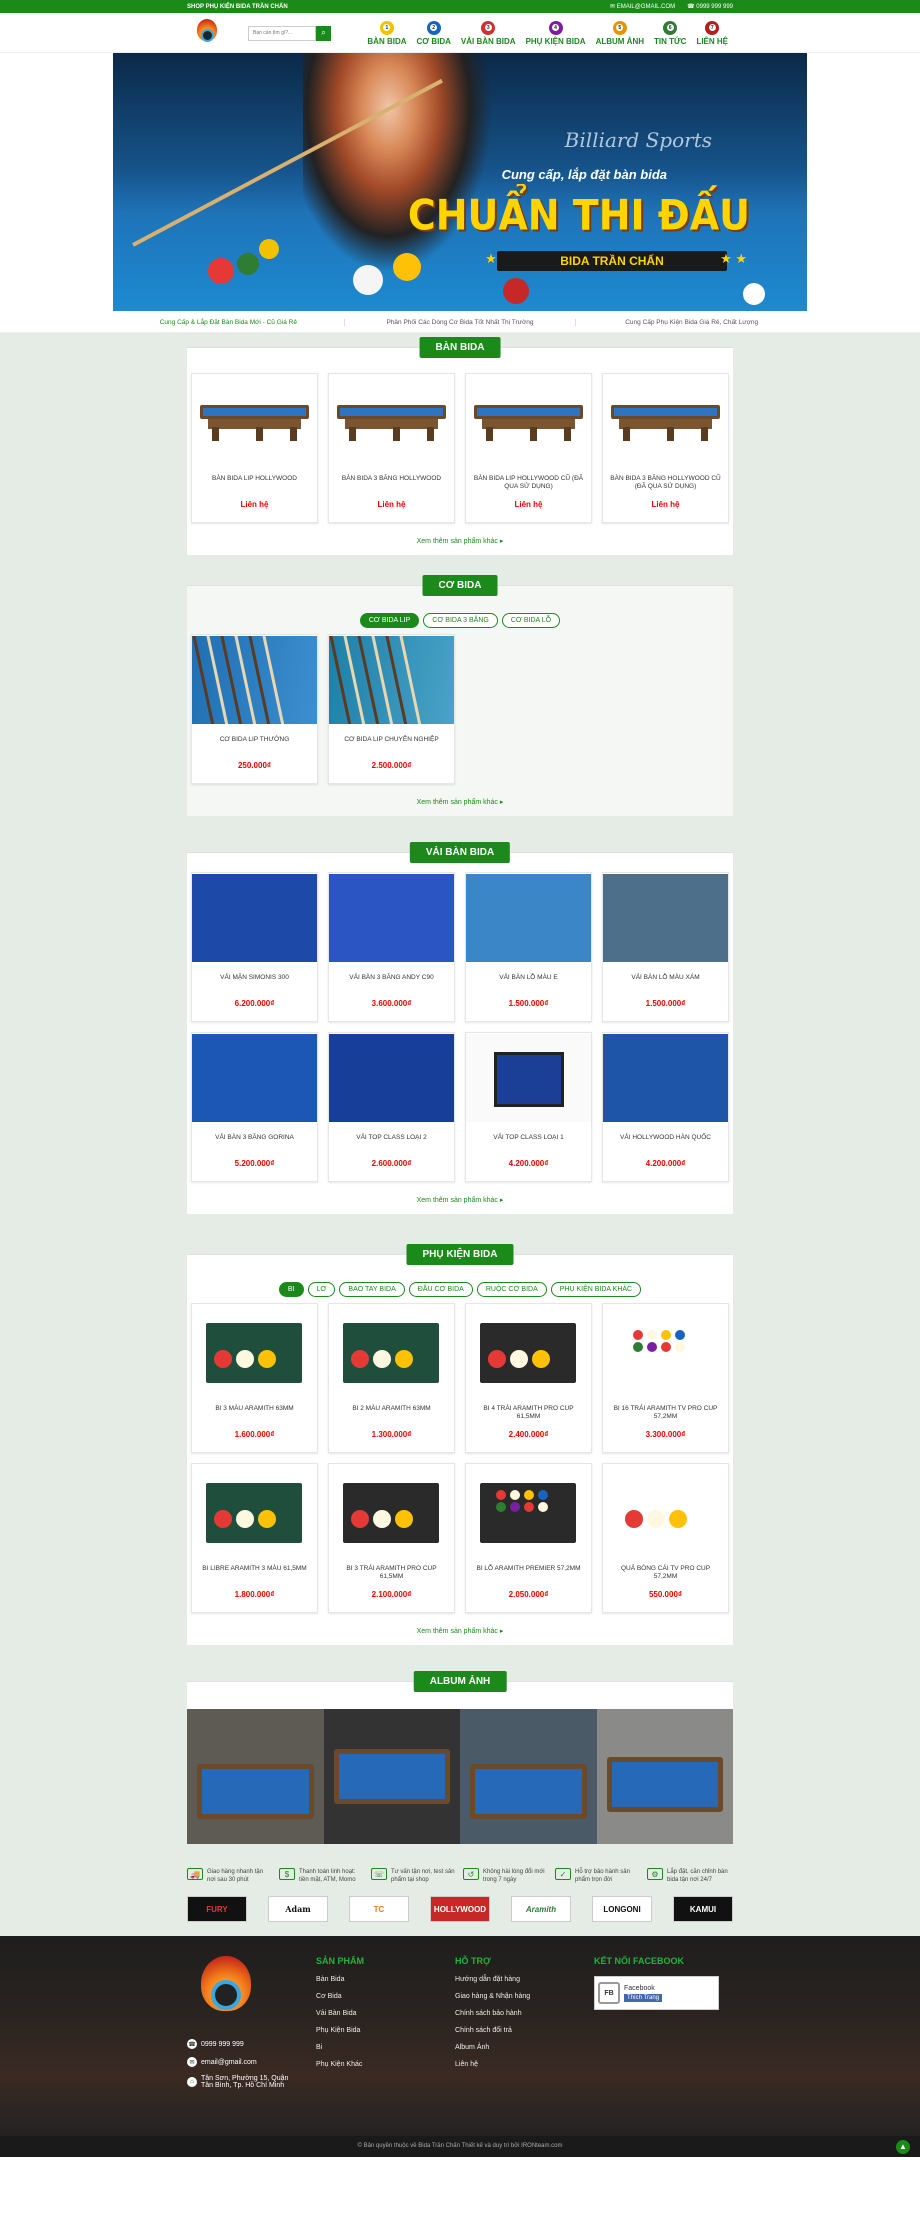 Image resolution: width=920 pixels, height=2218 pixels. I want to click on brand-logo: TC, so click(379, 1909).